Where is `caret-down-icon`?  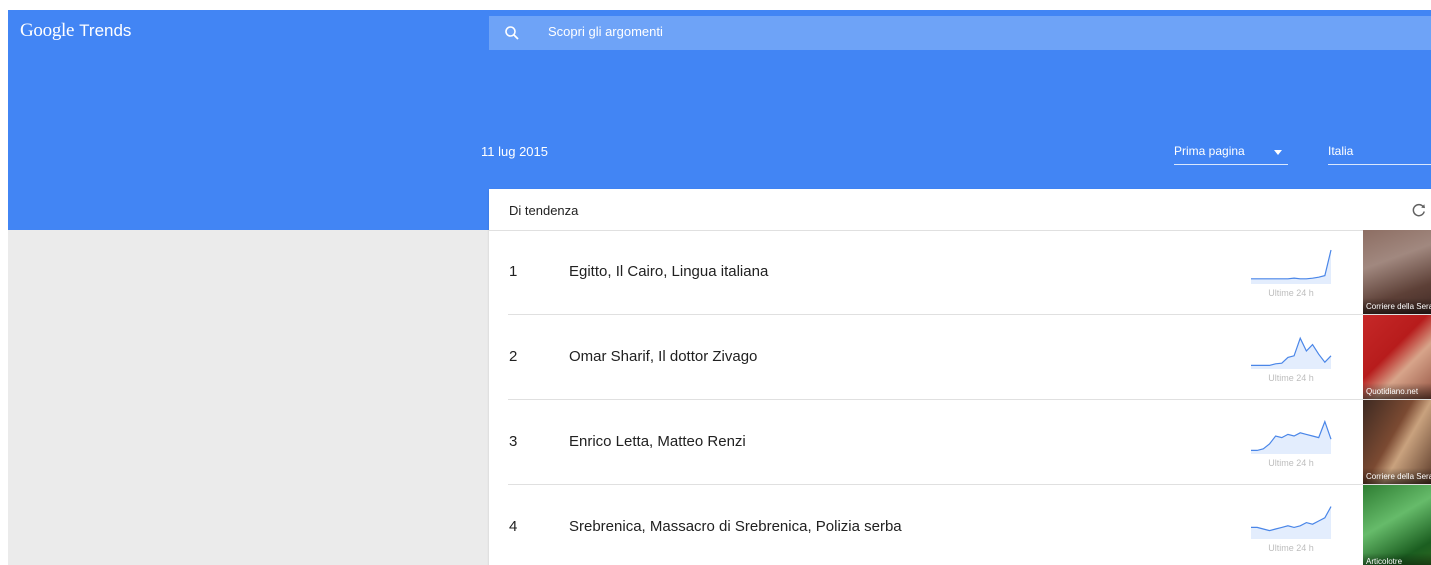
caret-down-icon is located at coordinates (1278, 152).